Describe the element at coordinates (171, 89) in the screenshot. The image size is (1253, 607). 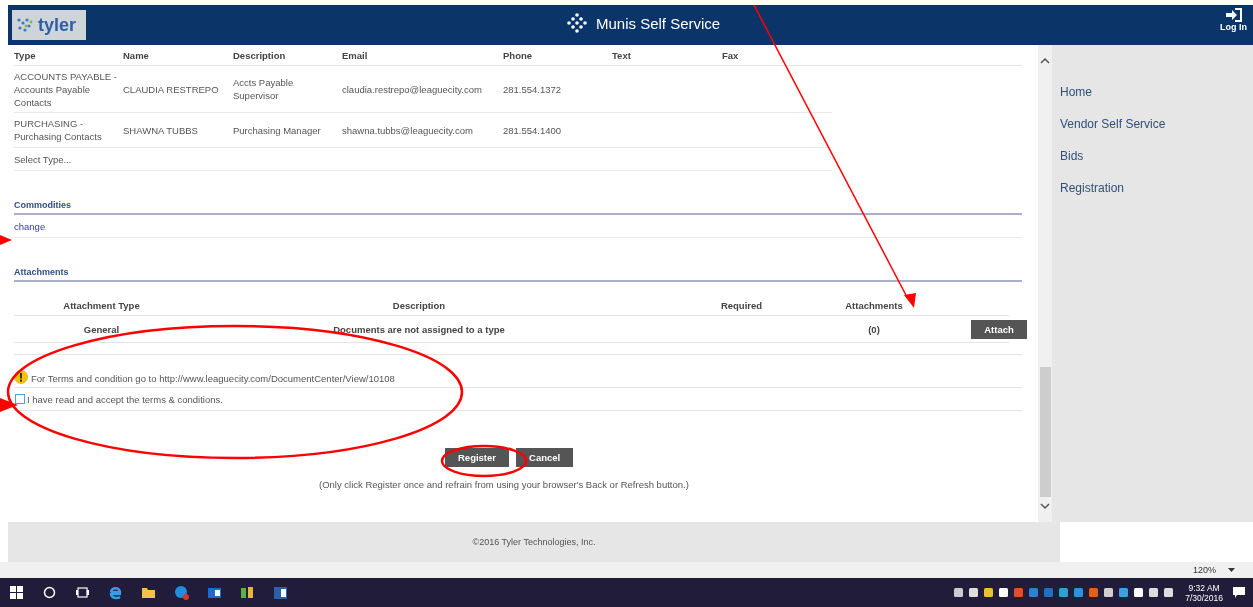
I see `table-cell-text: CLAUDIA RESTREPO` at that location.